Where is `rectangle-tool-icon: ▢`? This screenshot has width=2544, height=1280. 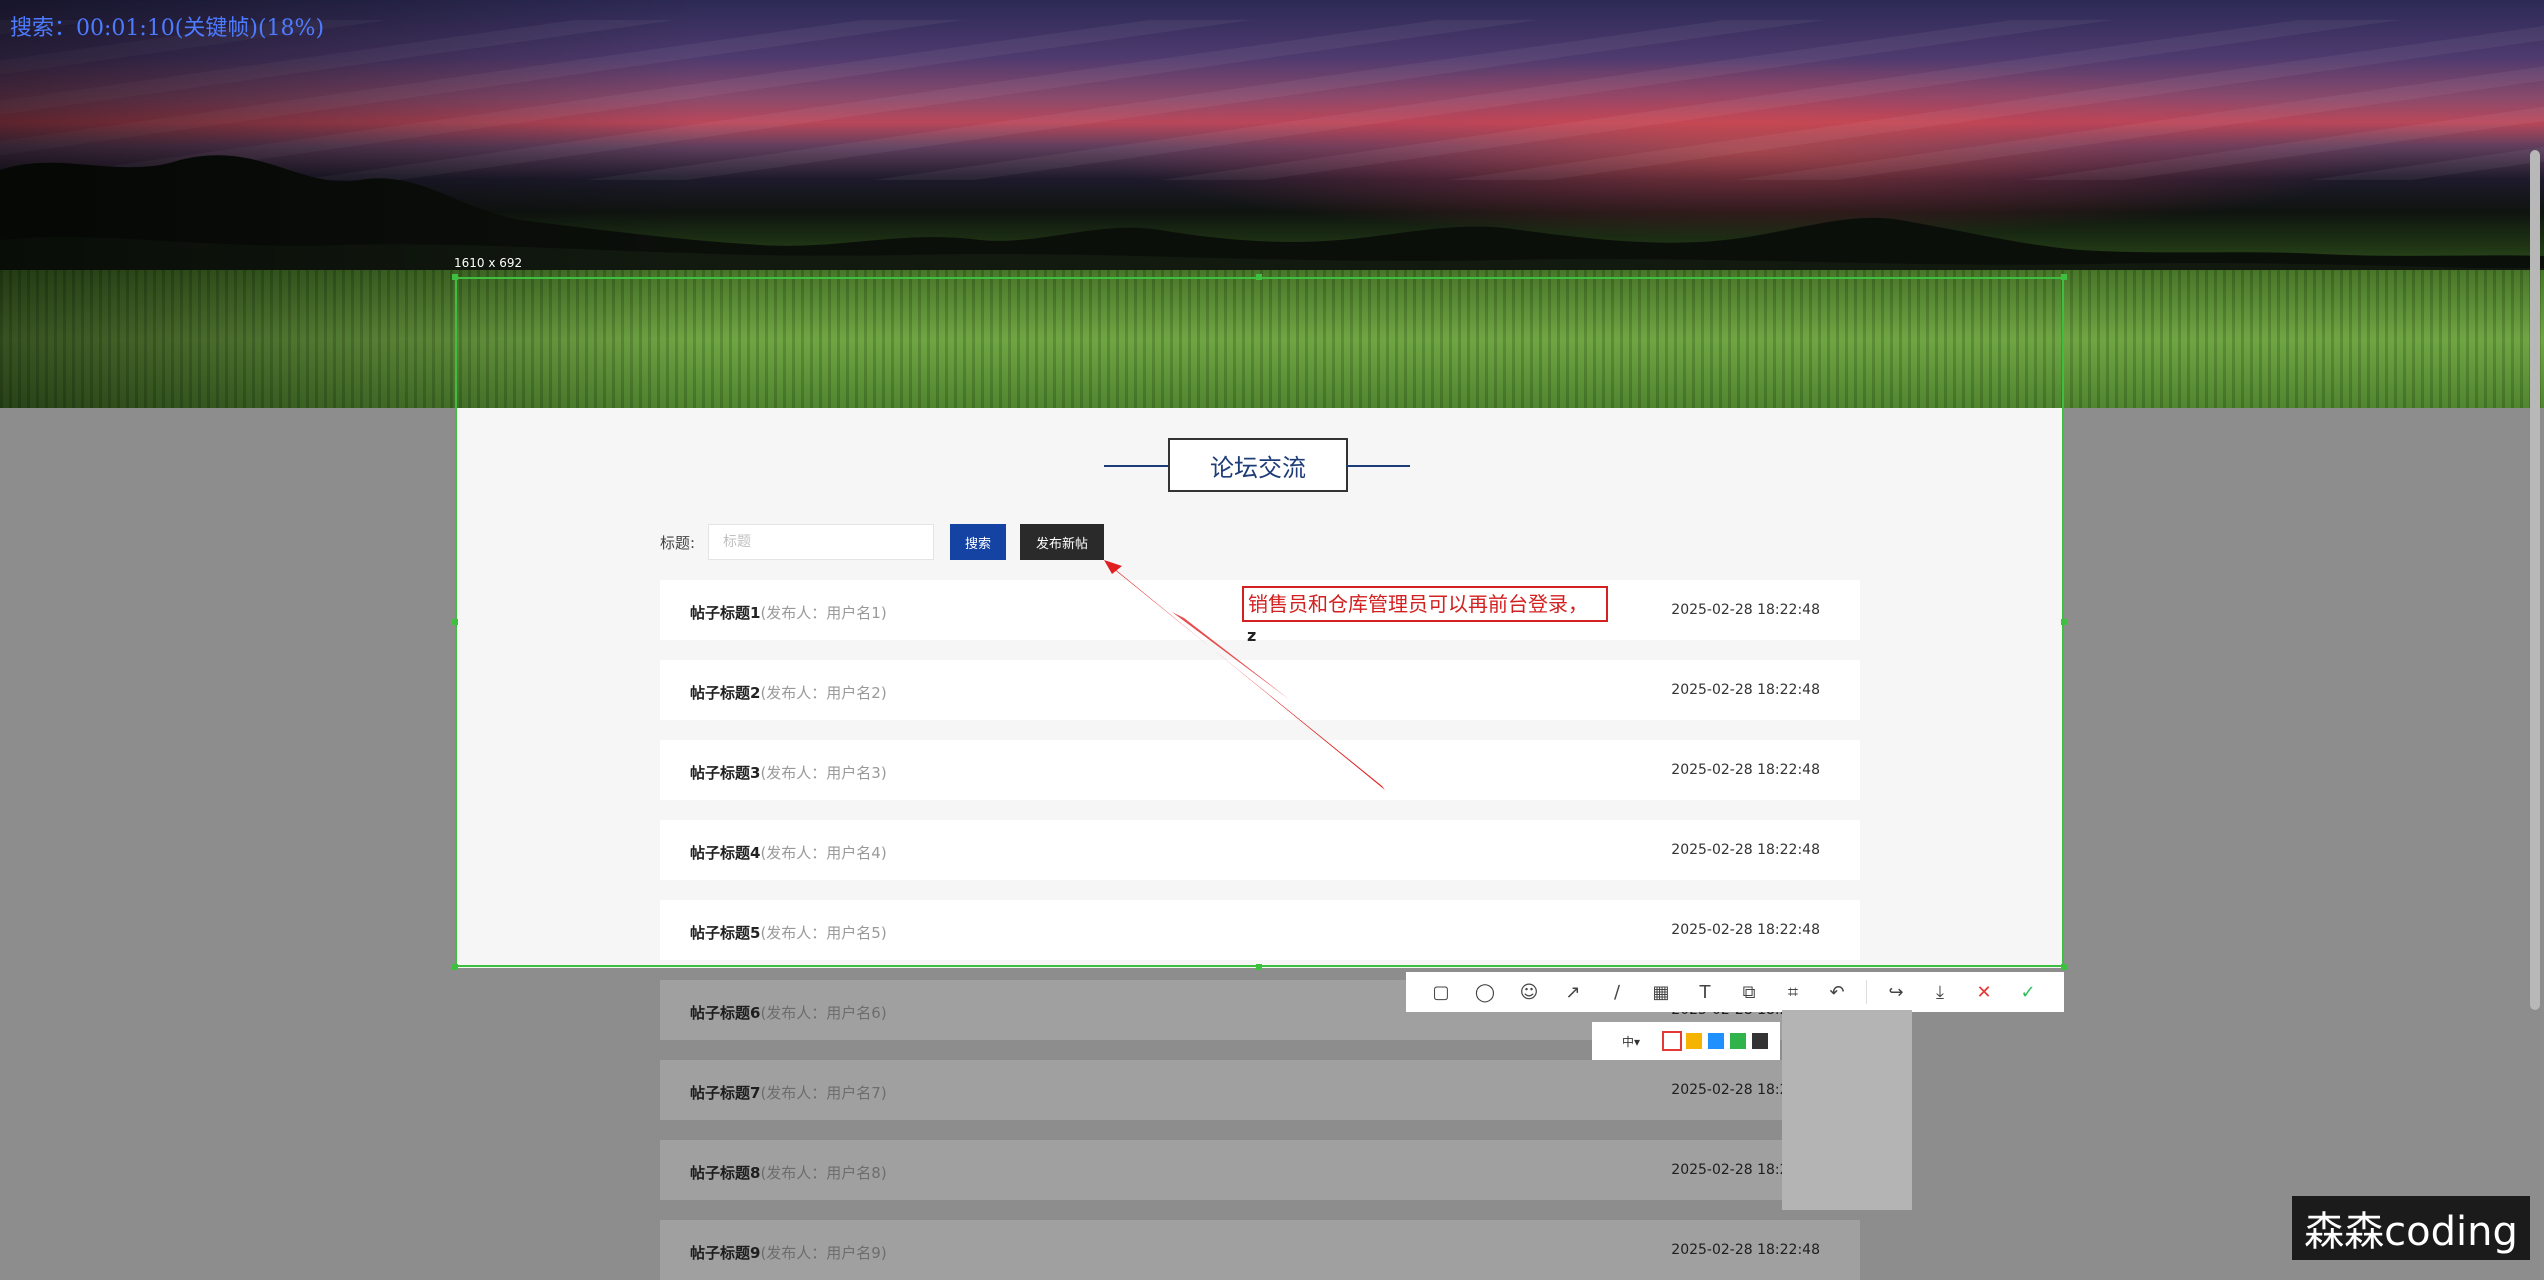 rectangle-tool-icon: ▢ is located at coordinates (1441, 992).